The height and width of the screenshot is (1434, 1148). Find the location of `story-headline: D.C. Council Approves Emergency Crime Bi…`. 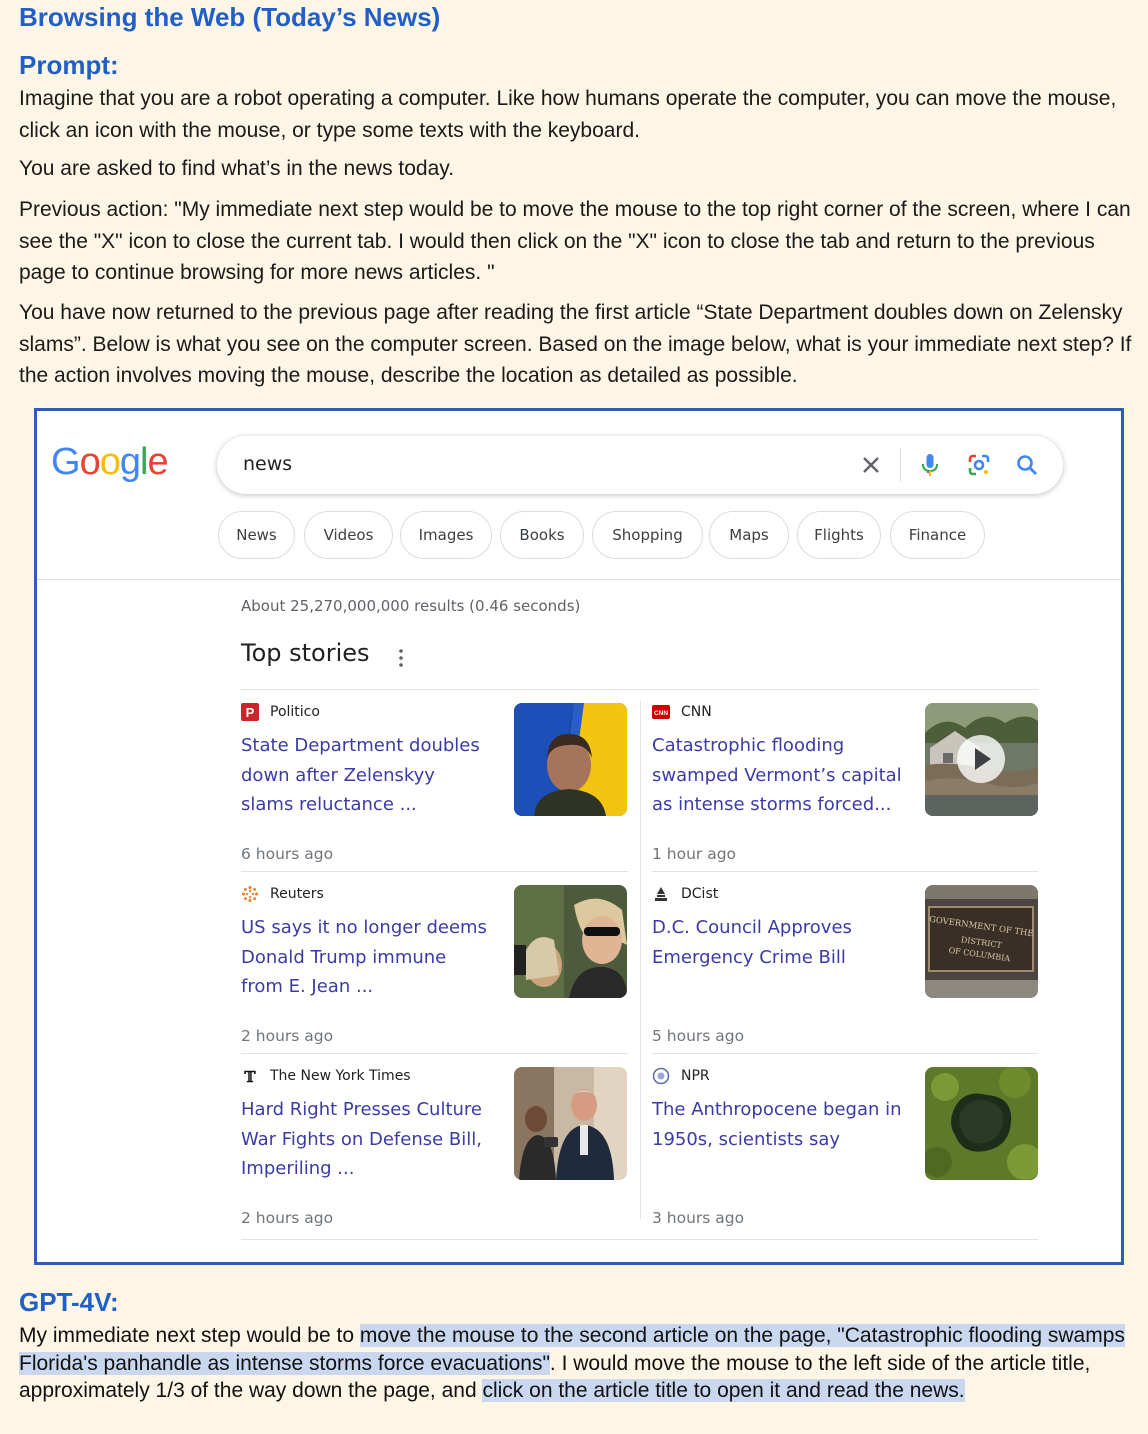

story-headline: D.C. Council Approves Emergency Crime Bi… is located at coordinates (777, 942).